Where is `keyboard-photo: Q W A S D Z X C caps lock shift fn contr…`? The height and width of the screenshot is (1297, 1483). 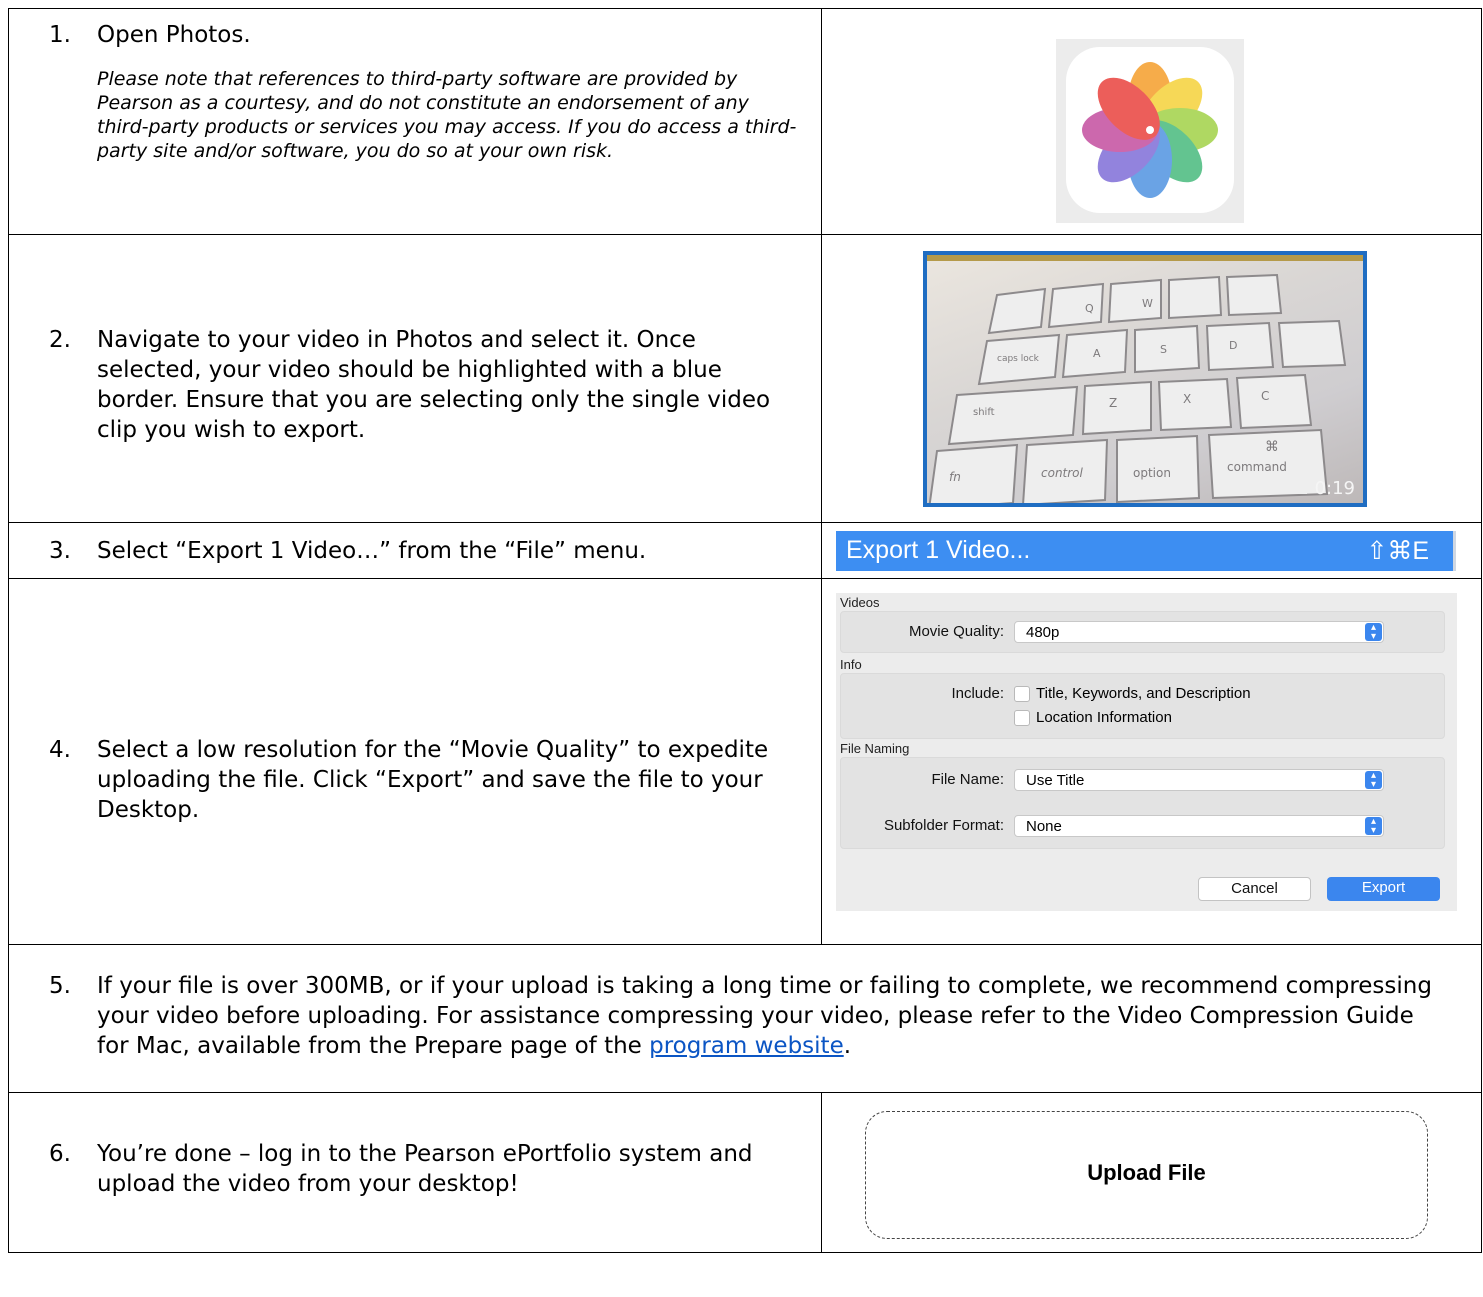 keyboard-photo: Q W A S D Z X C caps lock shift fn contr… is located at coordinates (1137, 388).